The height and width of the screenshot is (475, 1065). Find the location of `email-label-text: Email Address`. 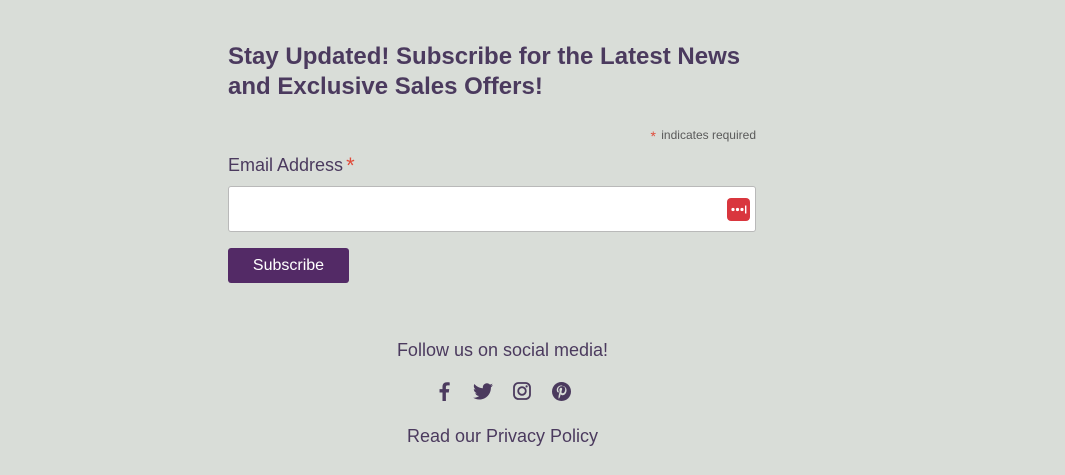

email-label-text: Email Address is located at coordinates (286, 165).